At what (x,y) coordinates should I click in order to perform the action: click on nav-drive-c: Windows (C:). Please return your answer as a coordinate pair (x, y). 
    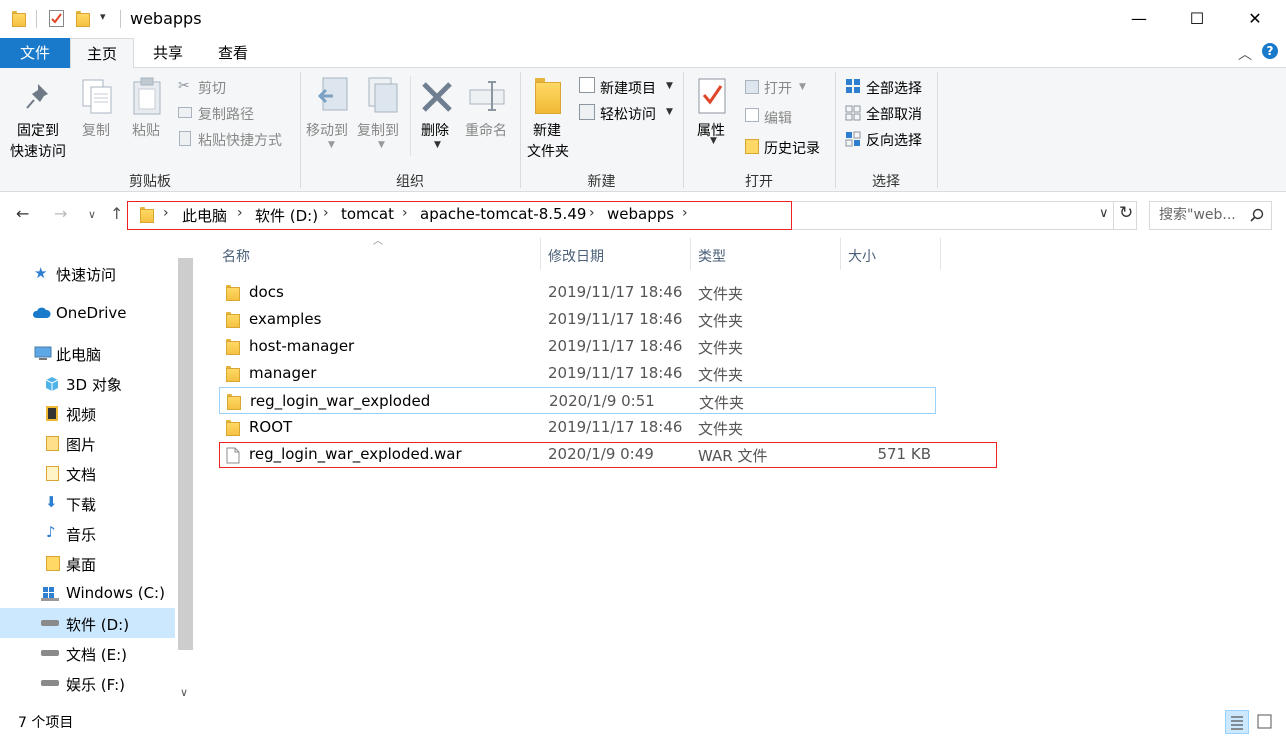
    Looking at the image, I should click on (87, 593).